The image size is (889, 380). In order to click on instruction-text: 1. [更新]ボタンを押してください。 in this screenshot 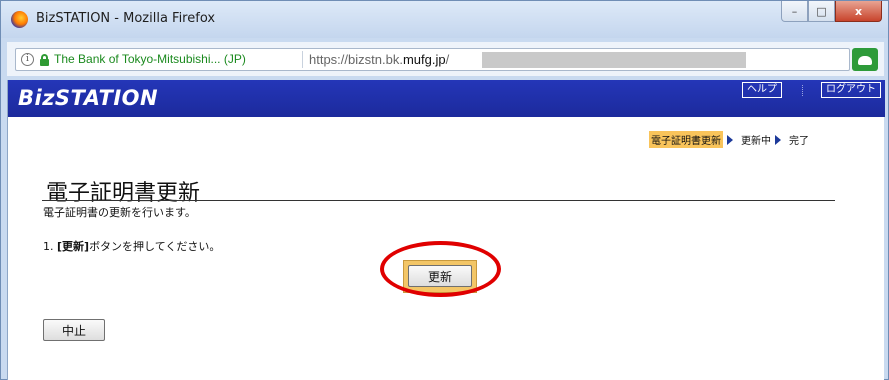, I will do `click(132, 246)`.